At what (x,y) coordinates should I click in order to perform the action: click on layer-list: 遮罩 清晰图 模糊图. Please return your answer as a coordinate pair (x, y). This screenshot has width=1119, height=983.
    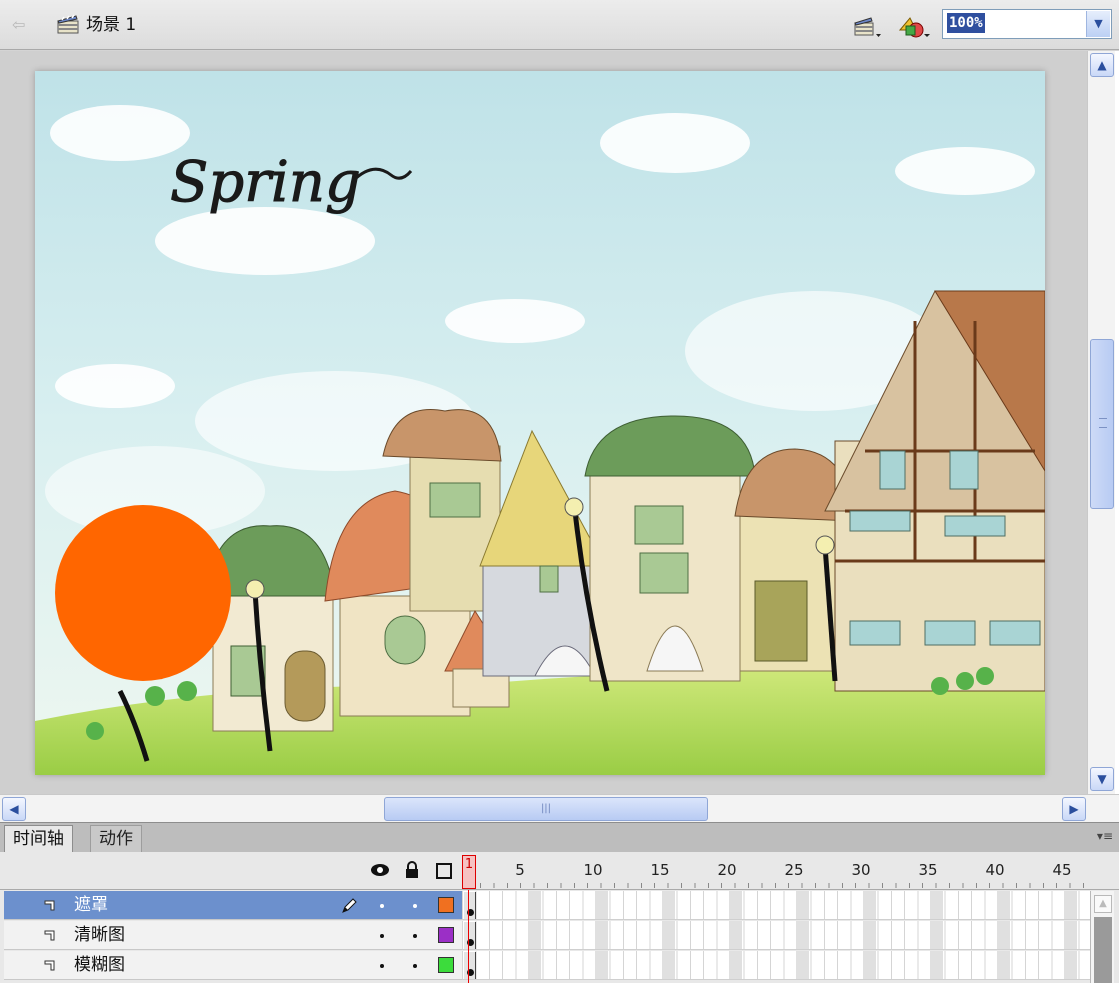
    Looking at the image, I should click on (559, 937).